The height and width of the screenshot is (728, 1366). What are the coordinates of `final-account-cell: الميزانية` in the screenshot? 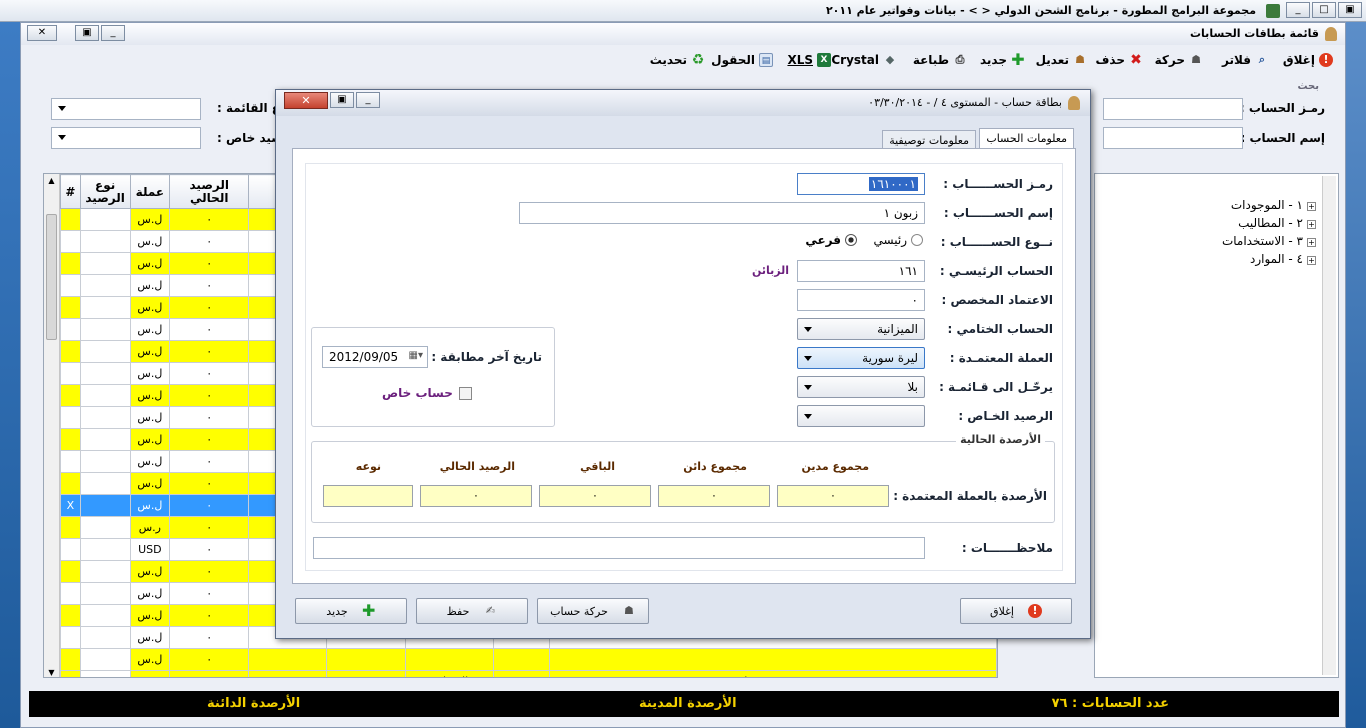 It's located at (449, 673).